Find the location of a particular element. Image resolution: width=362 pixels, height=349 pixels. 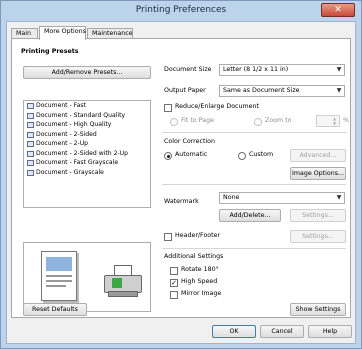

fit-to-page-radio is located at coordinates (174, 122).